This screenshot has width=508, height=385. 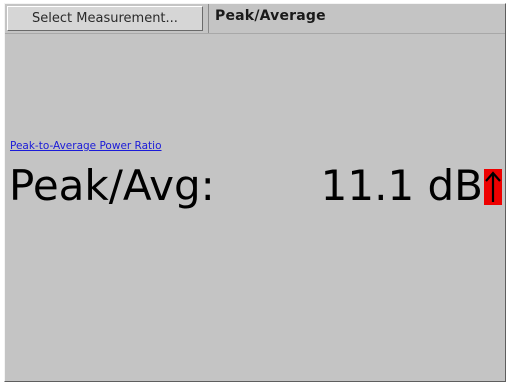 I want to click on top-bar: Select Measurement... Peak/Average, so click(x=255, y=19).